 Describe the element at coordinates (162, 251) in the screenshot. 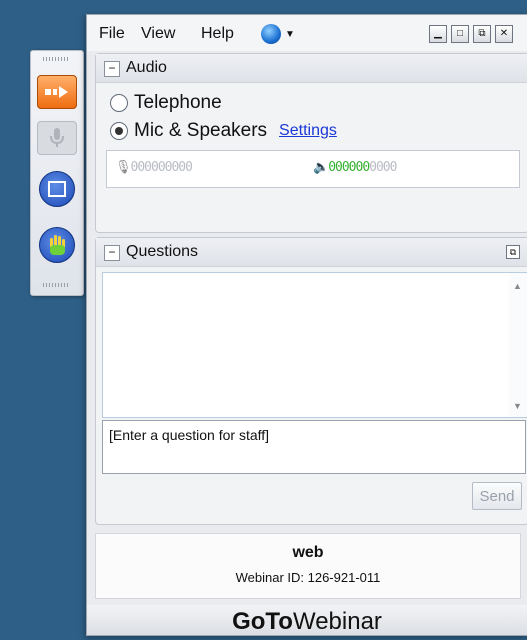

I see `questions-title: Questions` at that location.